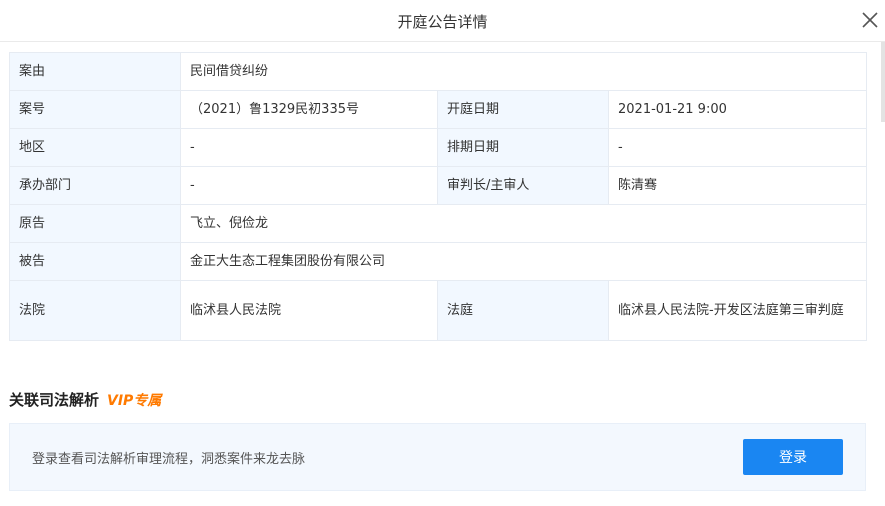 The image size is (885, 506). I want to click on analysis-section-title: 关联司法解析 VIP专属, so click(85, 399).